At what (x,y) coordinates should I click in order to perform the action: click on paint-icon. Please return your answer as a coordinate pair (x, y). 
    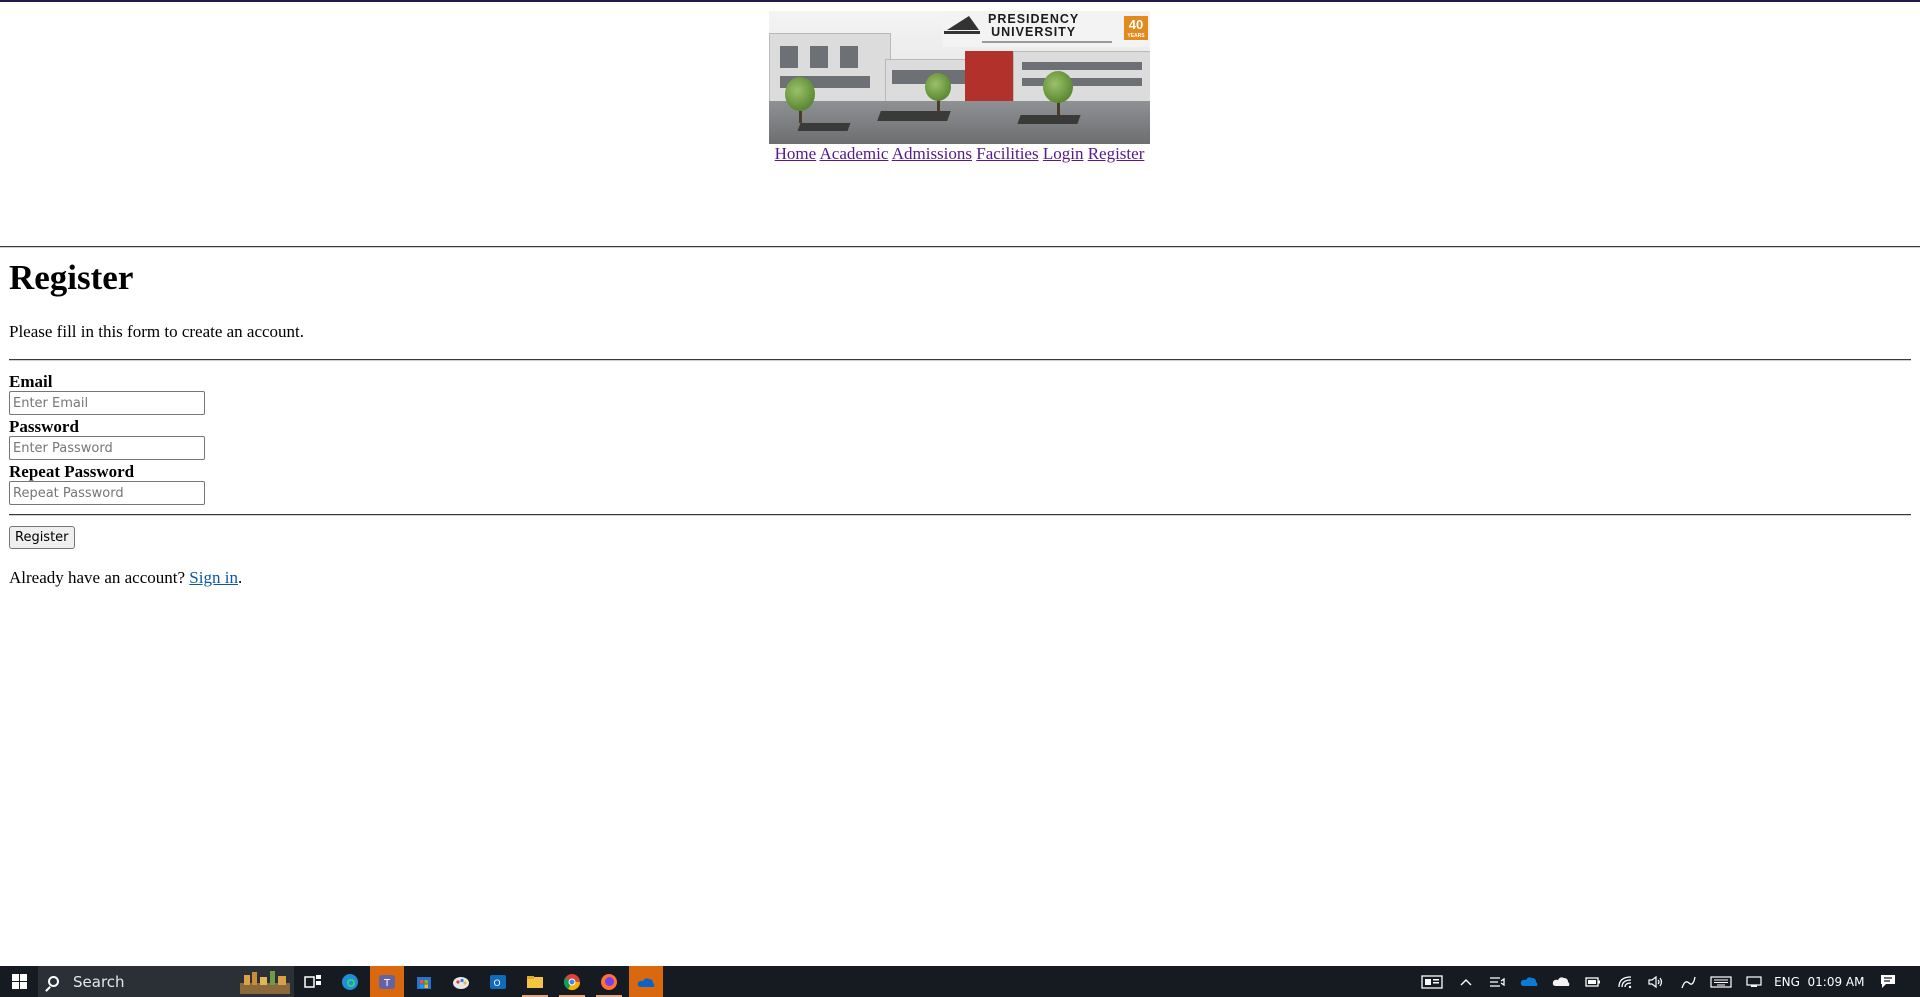
    Looking at the image, I should click on (461, 982).